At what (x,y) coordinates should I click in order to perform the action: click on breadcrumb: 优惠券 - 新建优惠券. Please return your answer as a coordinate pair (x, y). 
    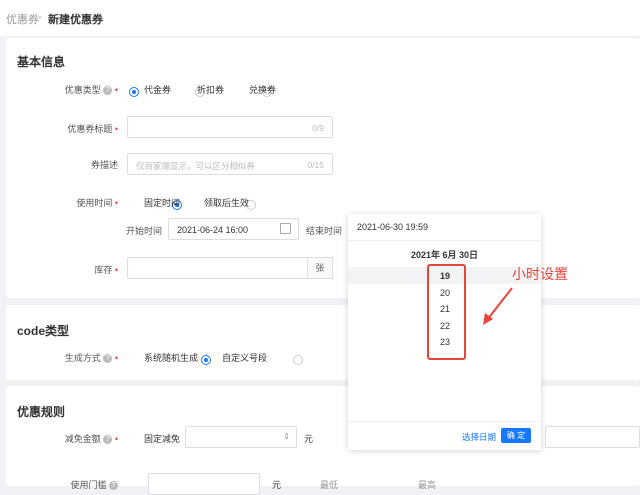
    Looking at the image, I should click on (320, 18).